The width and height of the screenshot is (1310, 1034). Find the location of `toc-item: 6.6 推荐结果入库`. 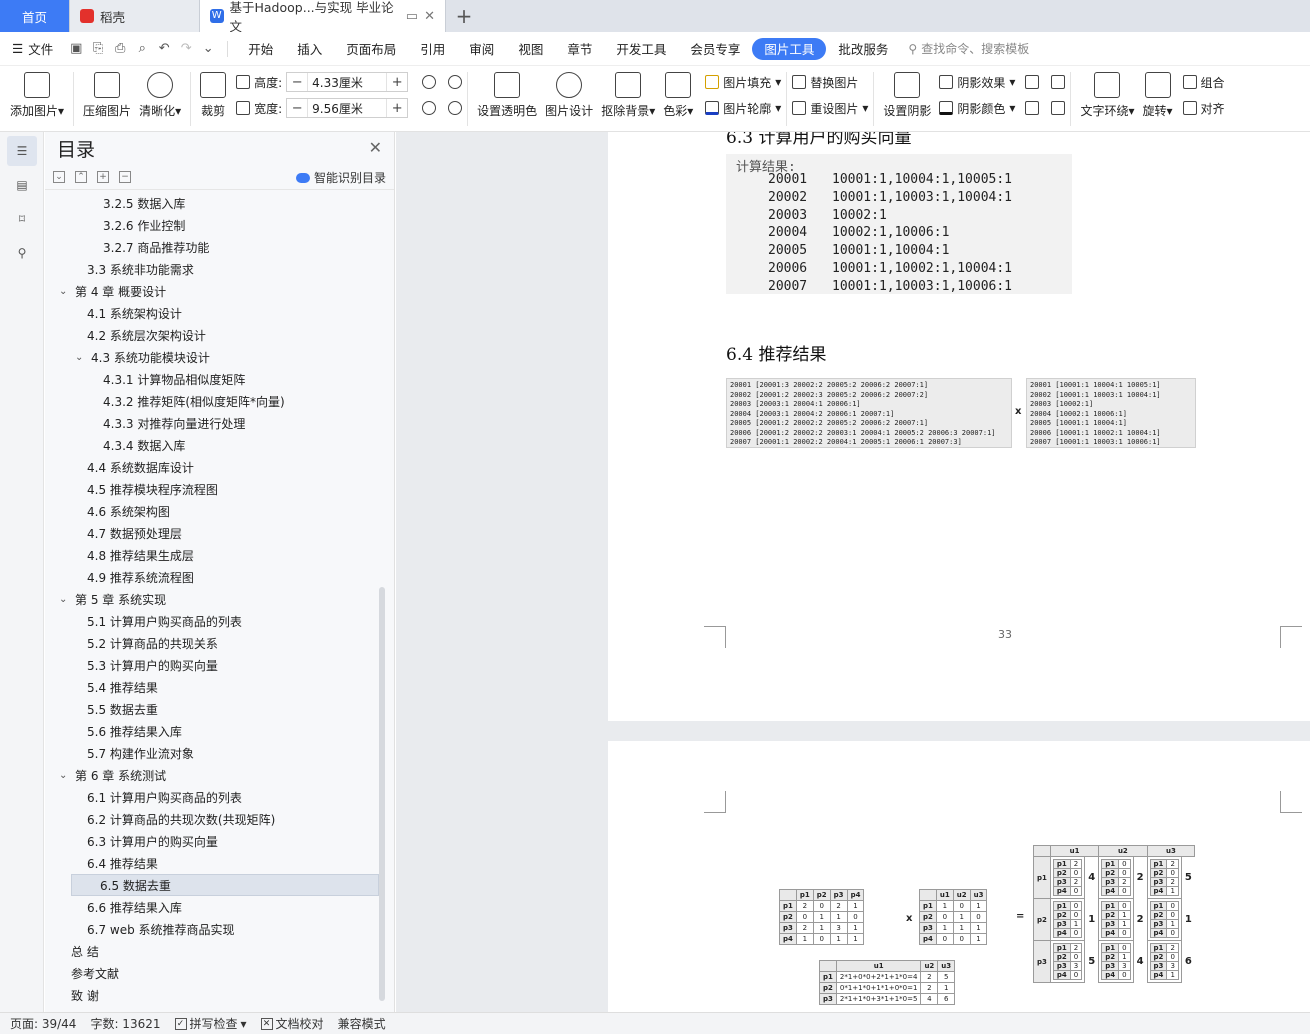

toc-item: 6.6 推荐结果入库 is located at coordinates (213, 907).